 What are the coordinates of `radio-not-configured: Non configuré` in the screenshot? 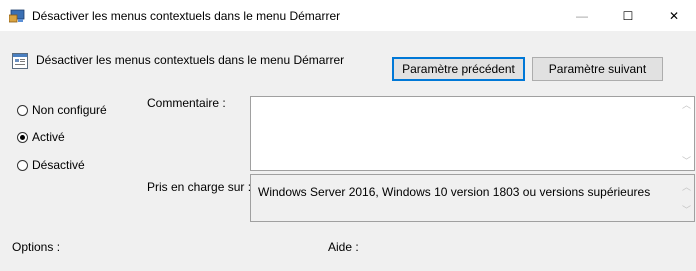 It's located at (62, 110).